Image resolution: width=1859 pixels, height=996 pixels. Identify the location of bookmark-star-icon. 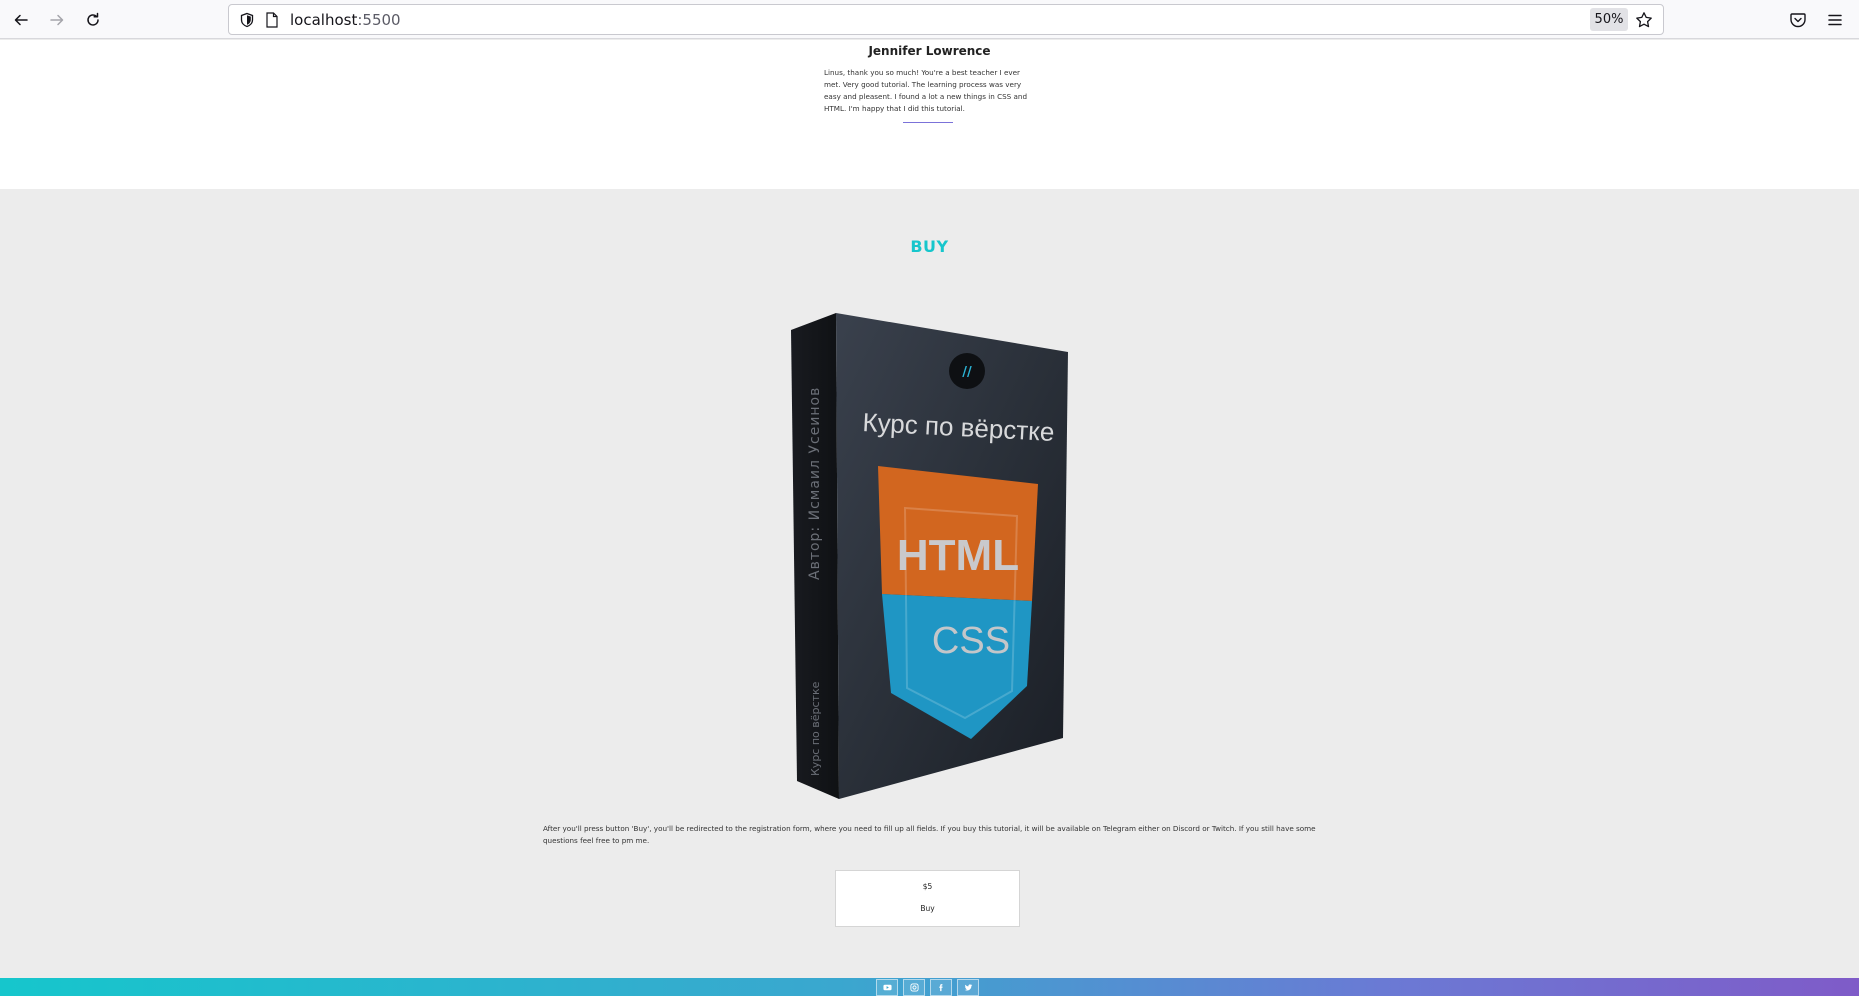
(1644, 20).